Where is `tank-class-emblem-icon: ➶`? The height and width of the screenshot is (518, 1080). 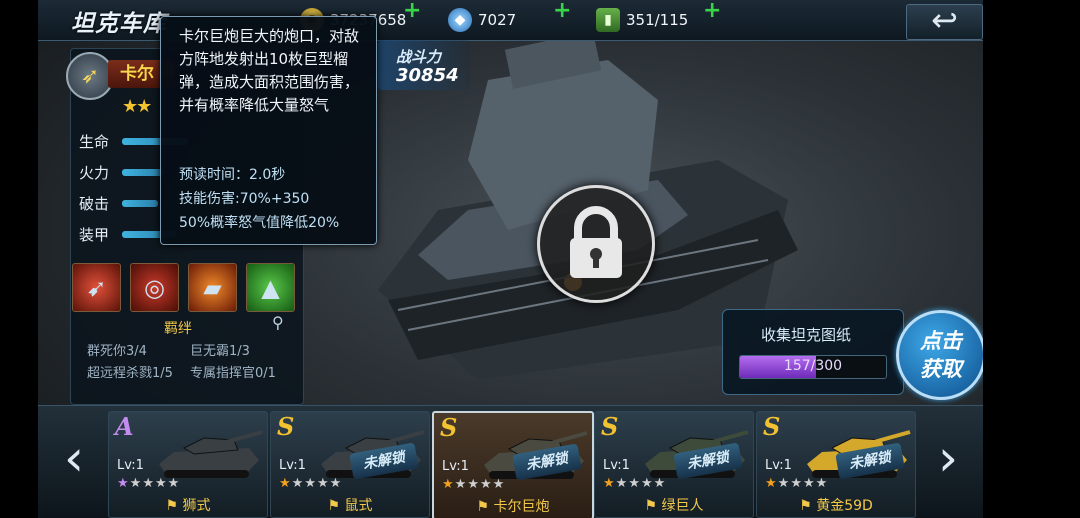
tank-class-emblem-icon: ➶ is located at coordinates (90, 76).